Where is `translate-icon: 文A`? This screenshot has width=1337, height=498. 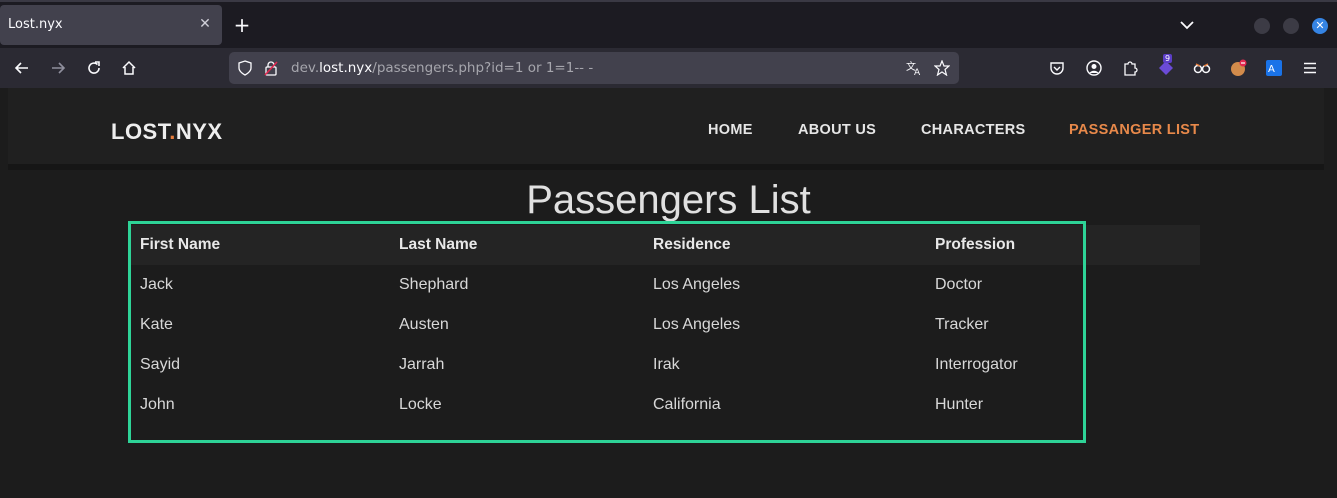
translate-icon: 文A is located at coordinates (914, 68).